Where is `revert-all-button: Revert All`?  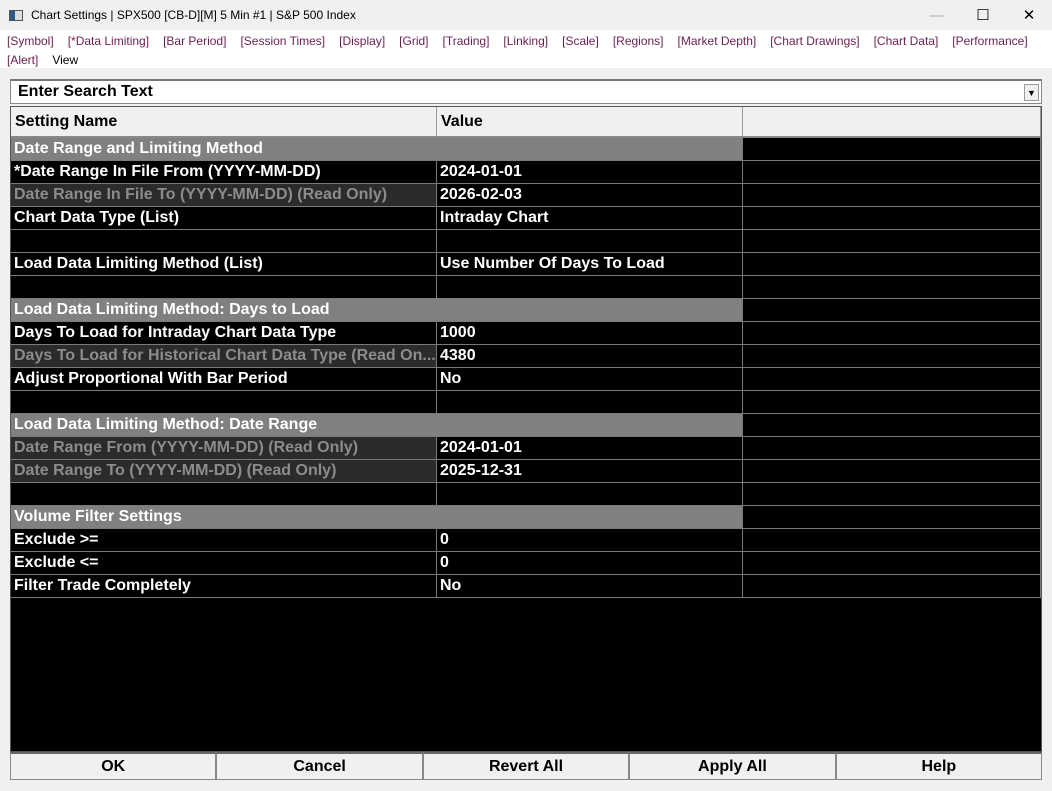
revert-all-button: Revert All is located at coordinates (526, 766).